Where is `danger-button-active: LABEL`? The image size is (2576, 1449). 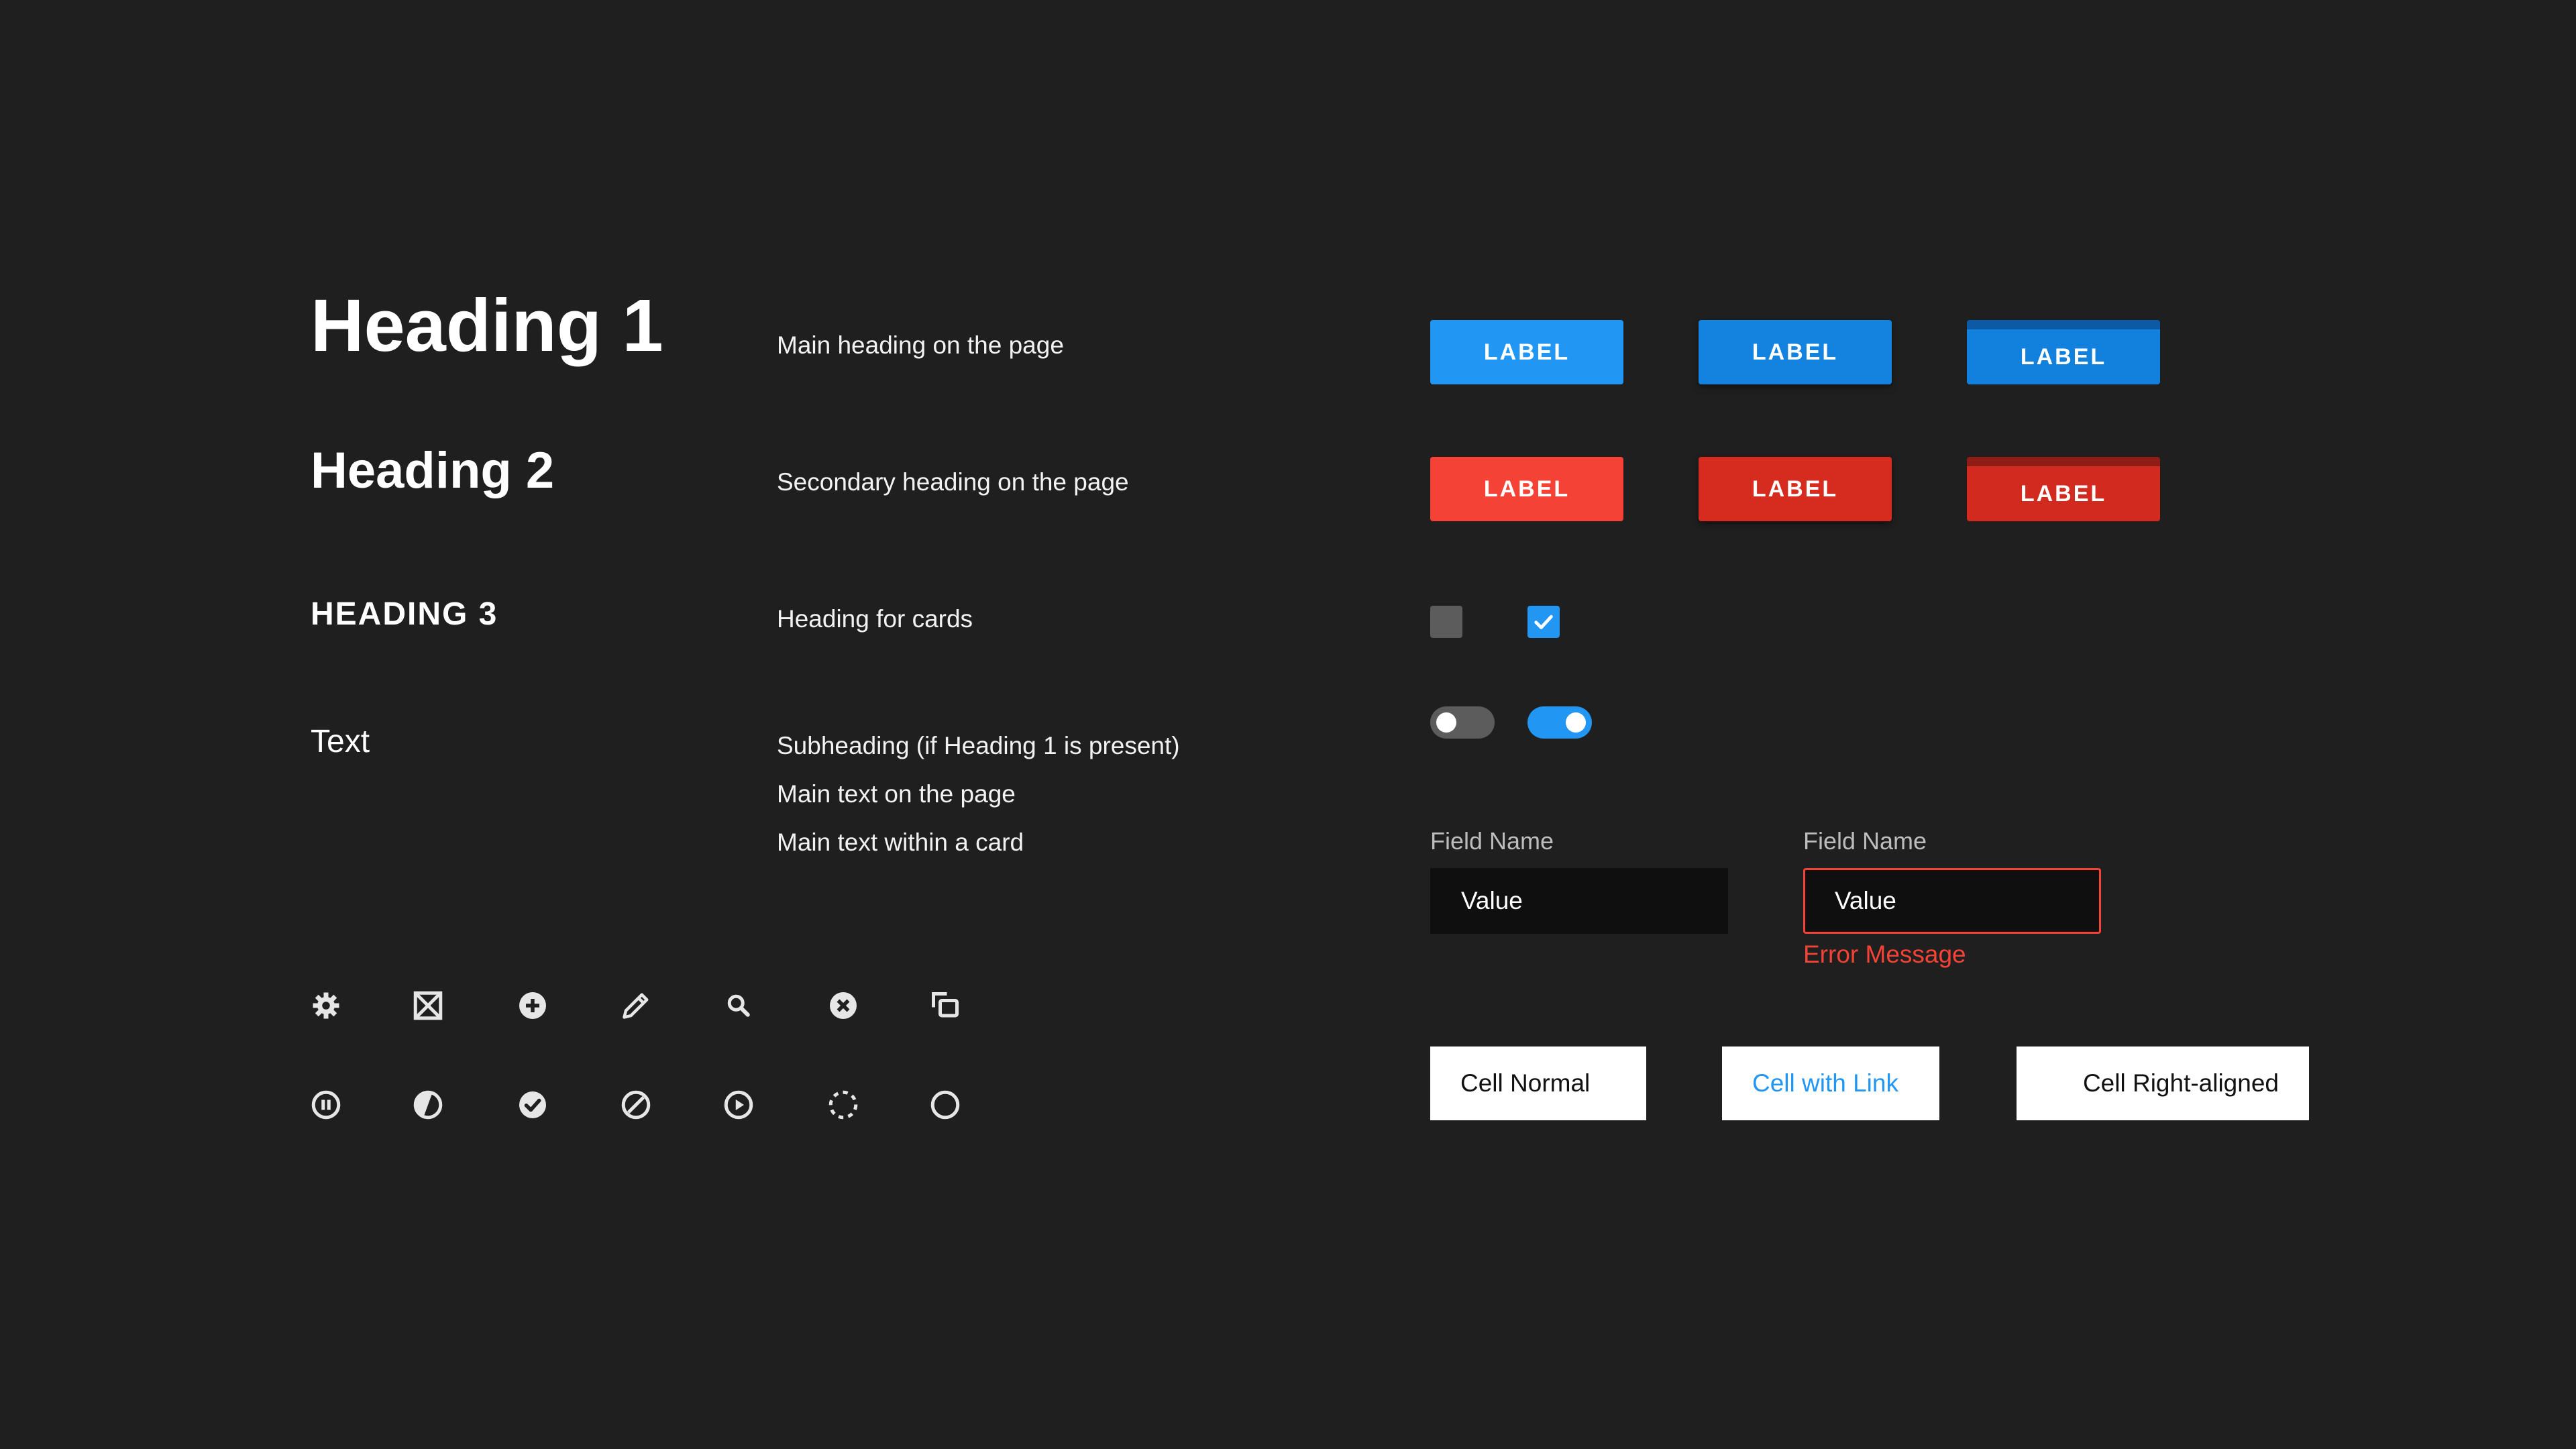
danger-button-active: LABEL is located at coordinates (2063, 489).